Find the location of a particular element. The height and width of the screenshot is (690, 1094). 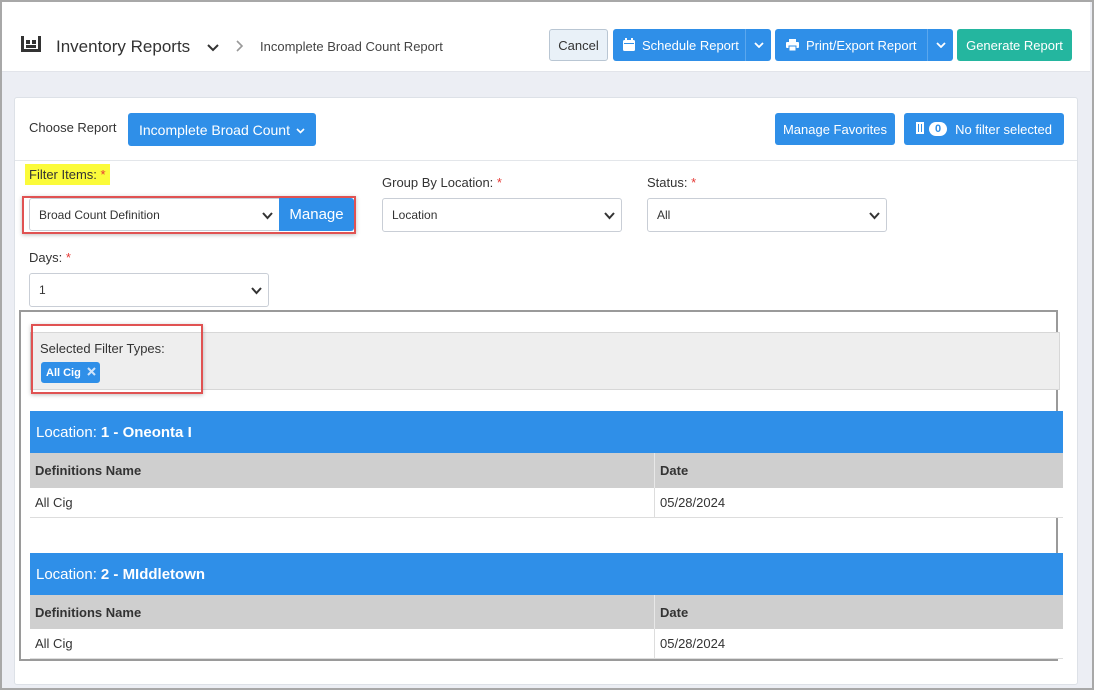

print-export-label: Print/Export Report is located at coordinates (861, 45).